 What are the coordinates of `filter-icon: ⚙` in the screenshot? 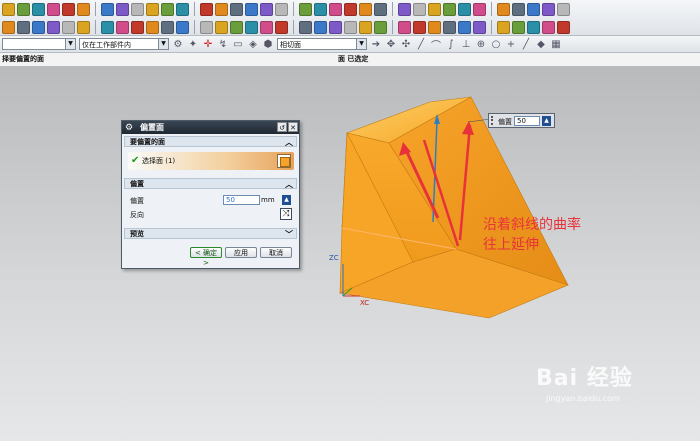 It's located at (178, 44).